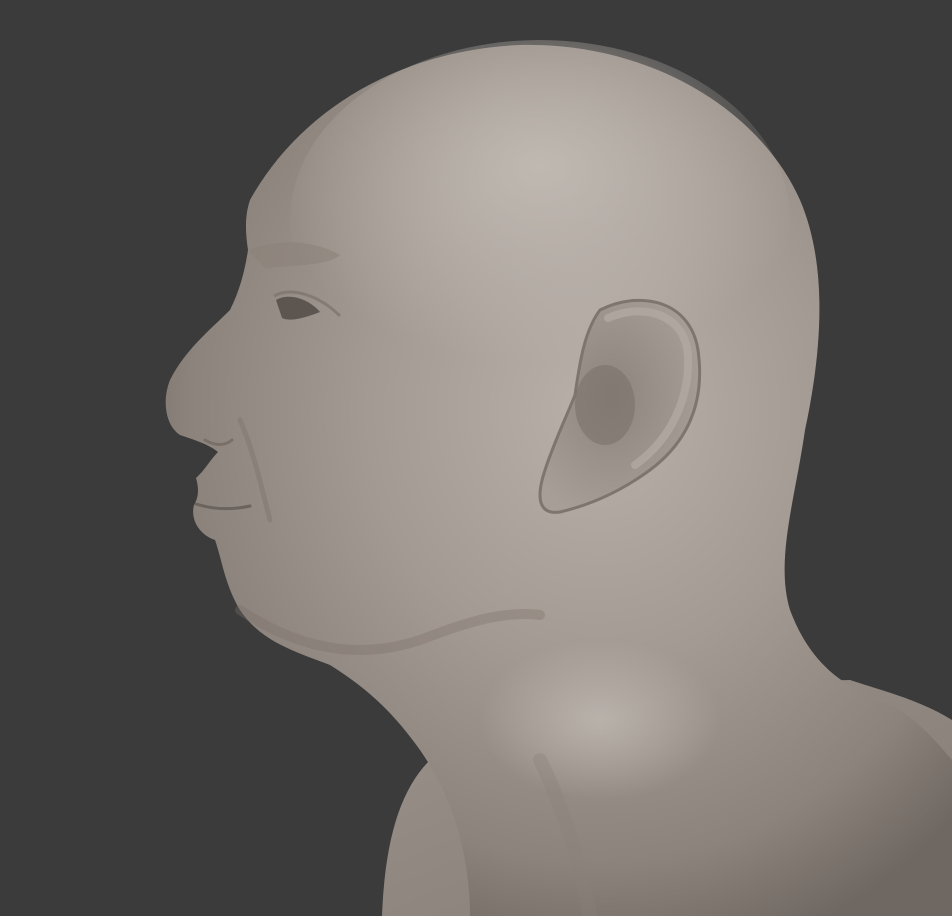 The height and width of the screenshot is (916, 952). I want to click on ear-concha, so click(605, 405).